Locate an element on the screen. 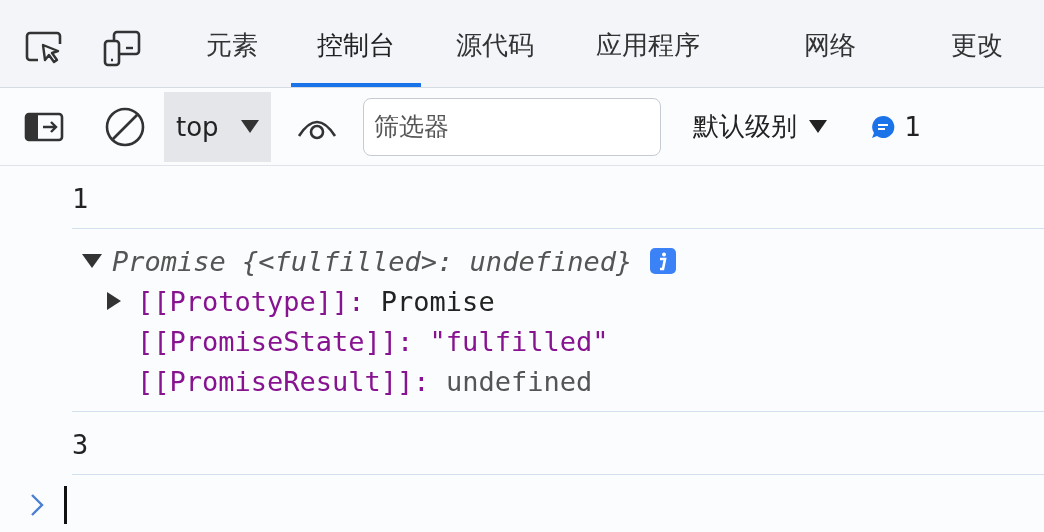 This screenshot has height=532, width=1044. tab: 源代码 is located at coordinates (495, 43).